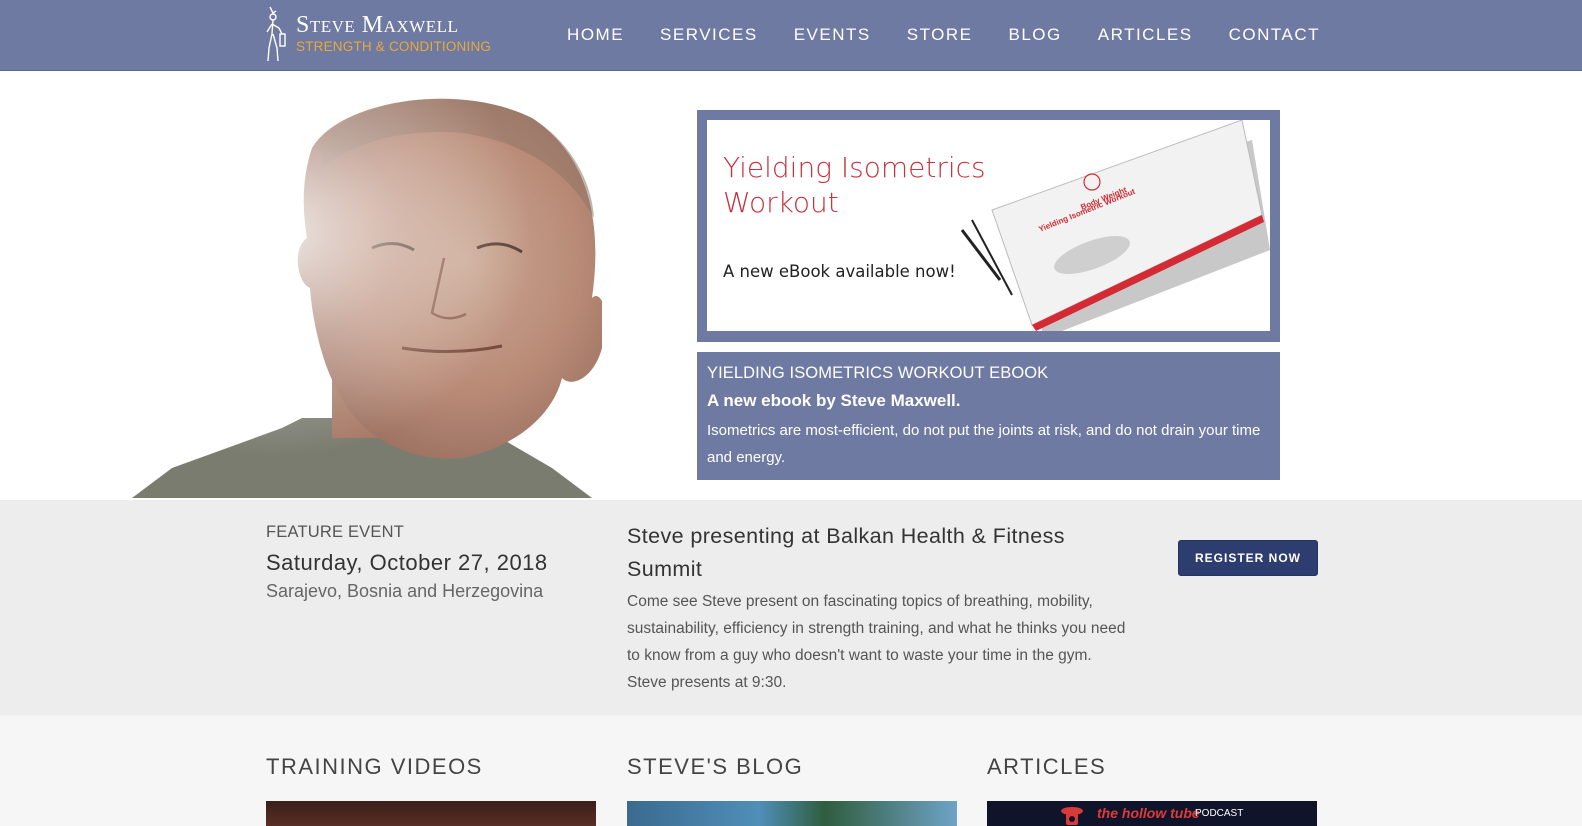 Image resolution: width=1582 pixels, height=826 pixels. I want to click on caption-title: YIELDING ISOMETRICS WORKOUT EBOOK, so click(878, 373).